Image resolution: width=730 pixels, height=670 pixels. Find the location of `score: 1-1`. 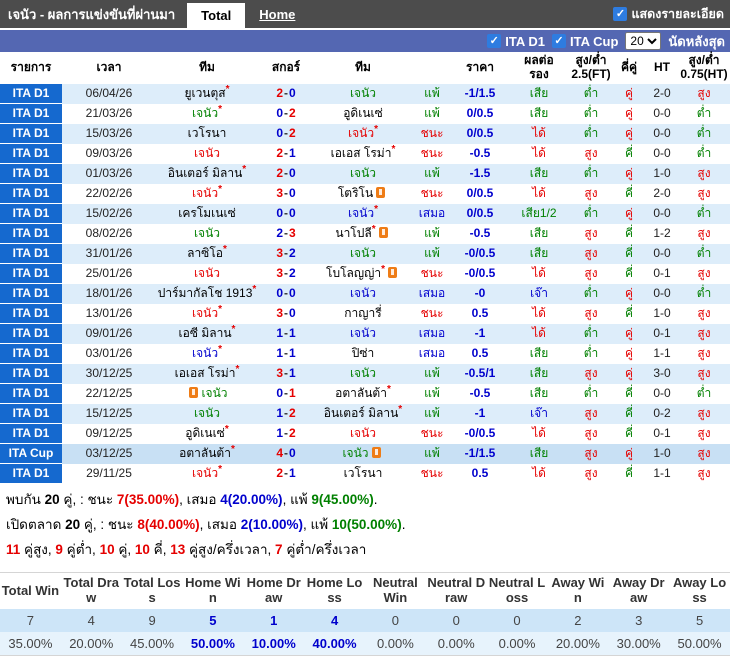

score: 1-1 is located at coordinates (286, 333).